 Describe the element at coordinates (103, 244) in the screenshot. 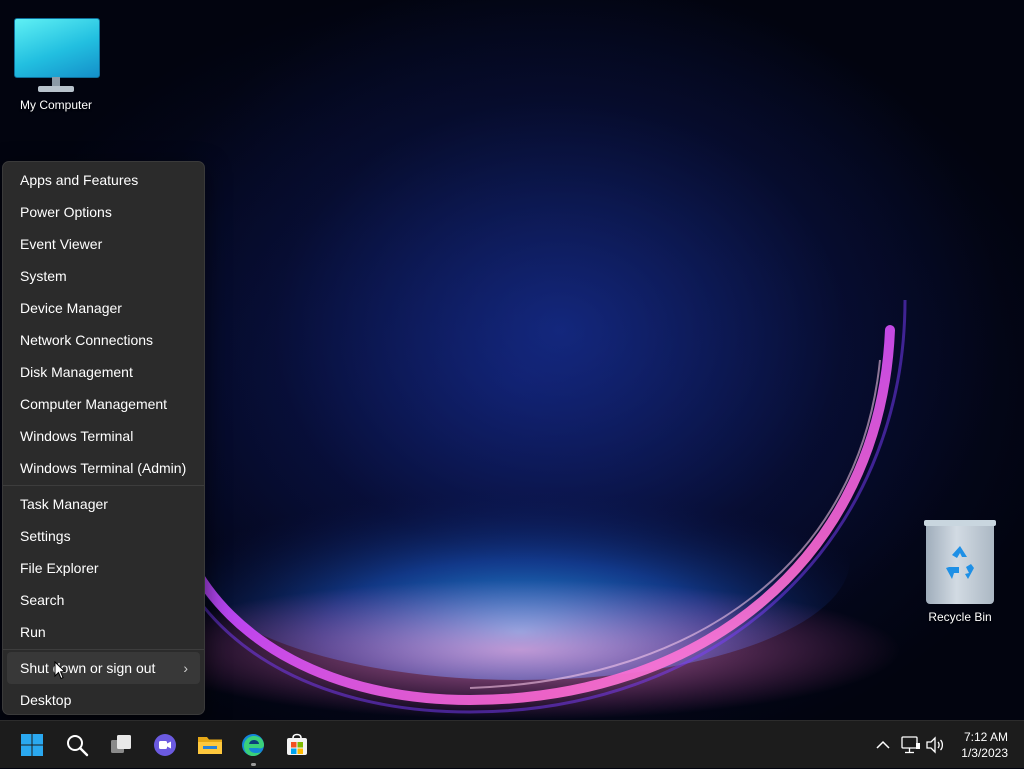

I see `menu-item-event-viewer: Event Viewer` at that location.